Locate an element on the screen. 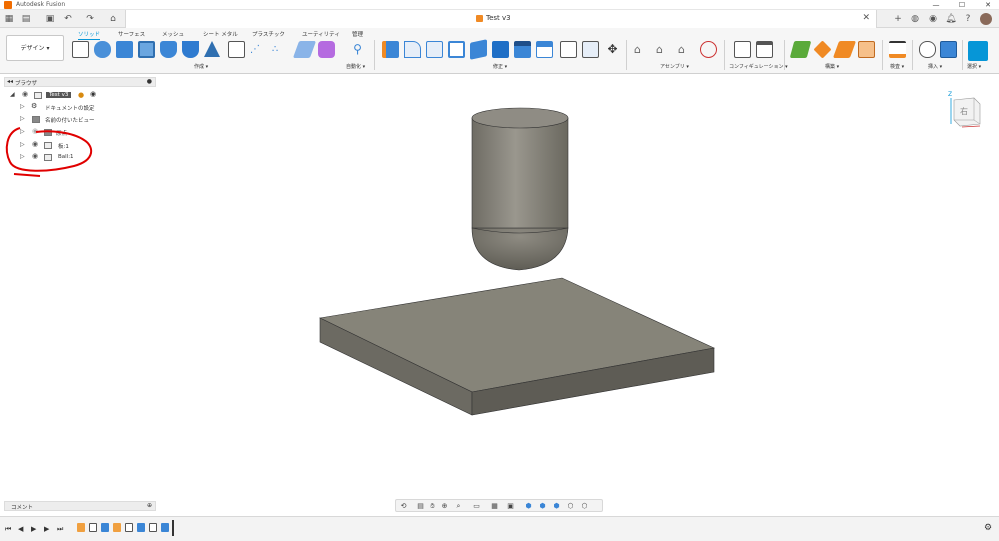 Image resolution: width=999 pixels, height=541 pixels. rectangle-icon is located at coordinates (236, 49).